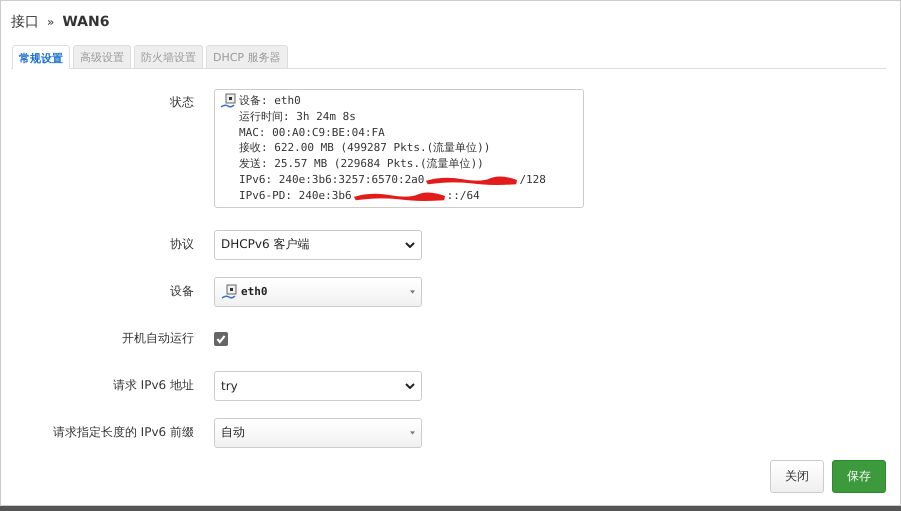 This screenshot has width=901, height=511. I want to click on status-line: ::/64, so click(463, 196).